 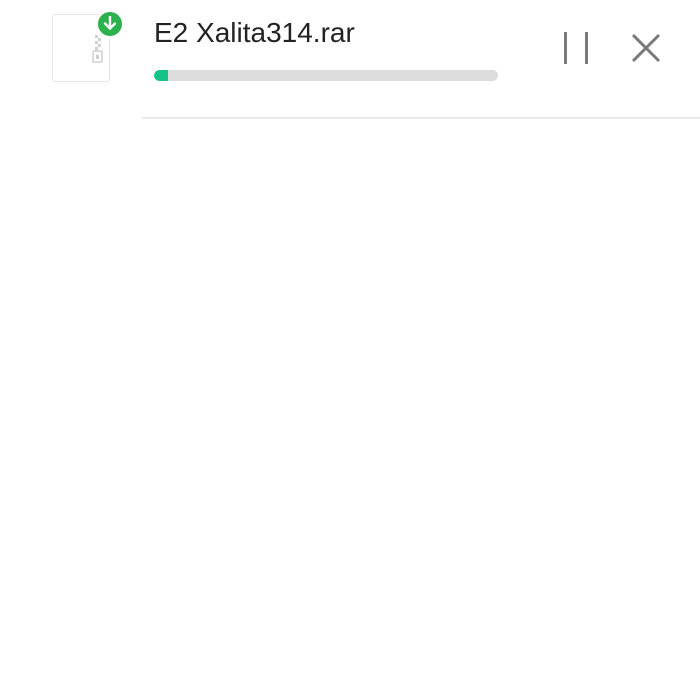 I want to click on pause-button, so click(x=576, y=48).